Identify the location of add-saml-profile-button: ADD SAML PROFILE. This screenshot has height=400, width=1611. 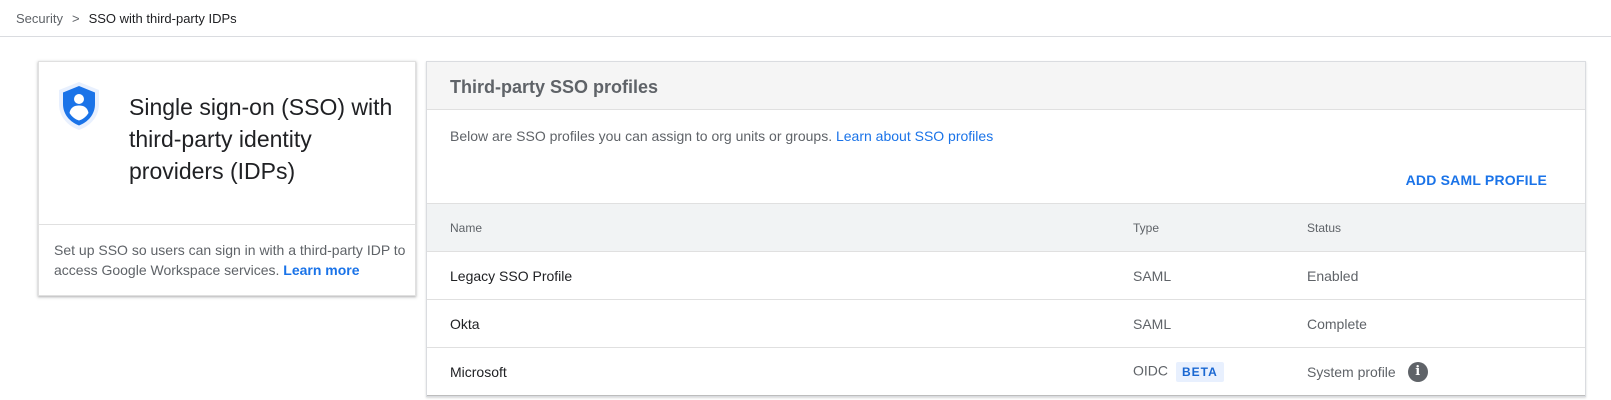
(1476, 180).